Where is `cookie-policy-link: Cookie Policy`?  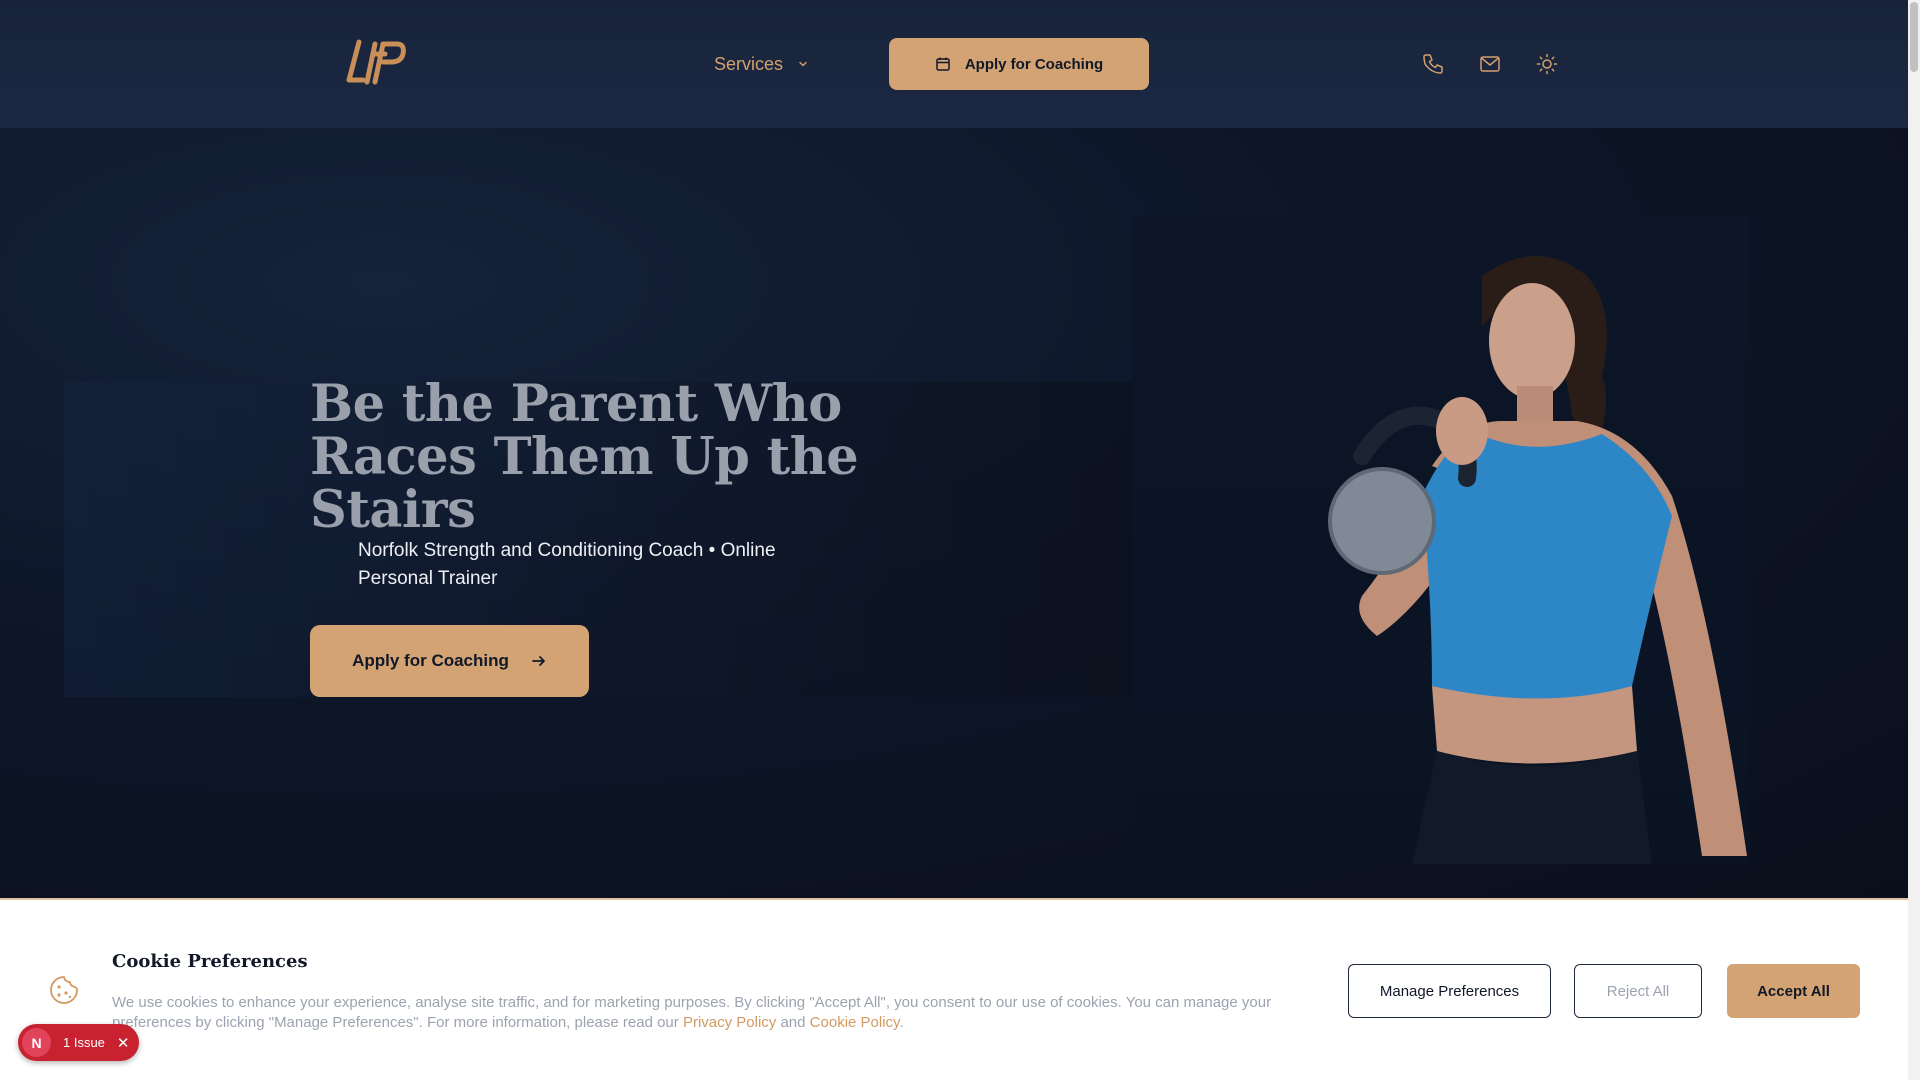 cookie-policy-link: Cookie Policy is located at coordinates (855, 1022).